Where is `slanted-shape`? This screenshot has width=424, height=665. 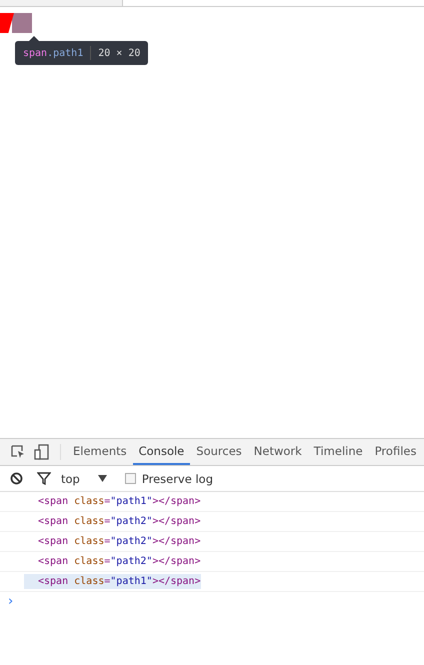 slanted-shape is located at coordinates (7, 23).